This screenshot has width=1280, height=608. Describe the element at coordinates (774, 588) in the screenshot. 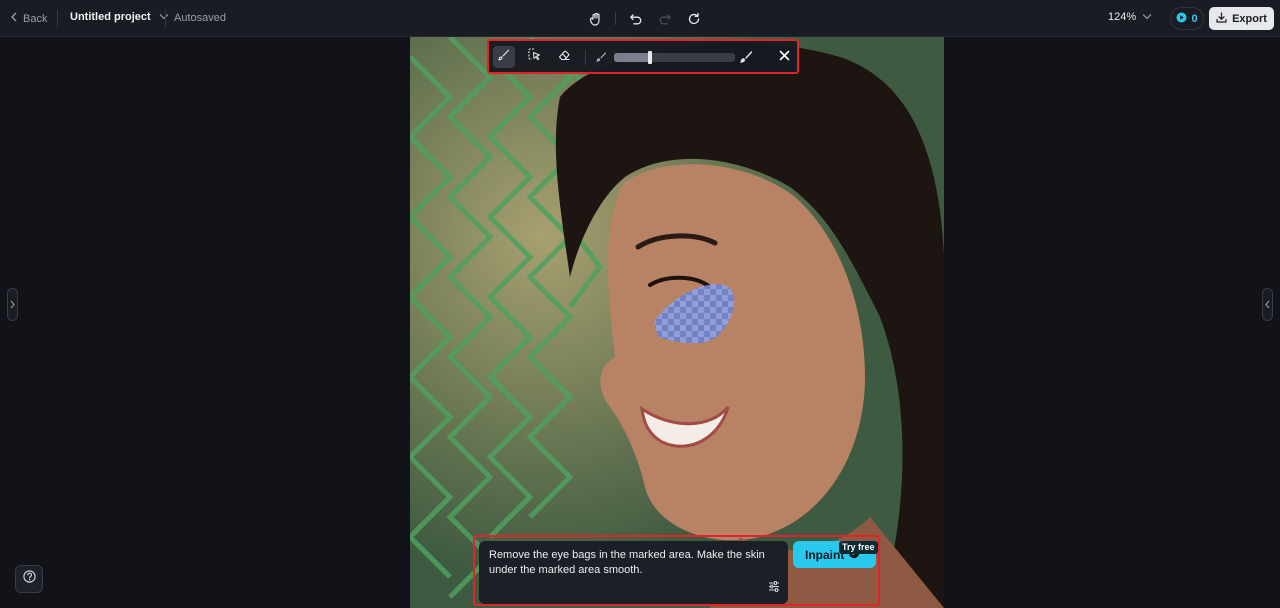

I see `sliders-settings-icon` at that location.